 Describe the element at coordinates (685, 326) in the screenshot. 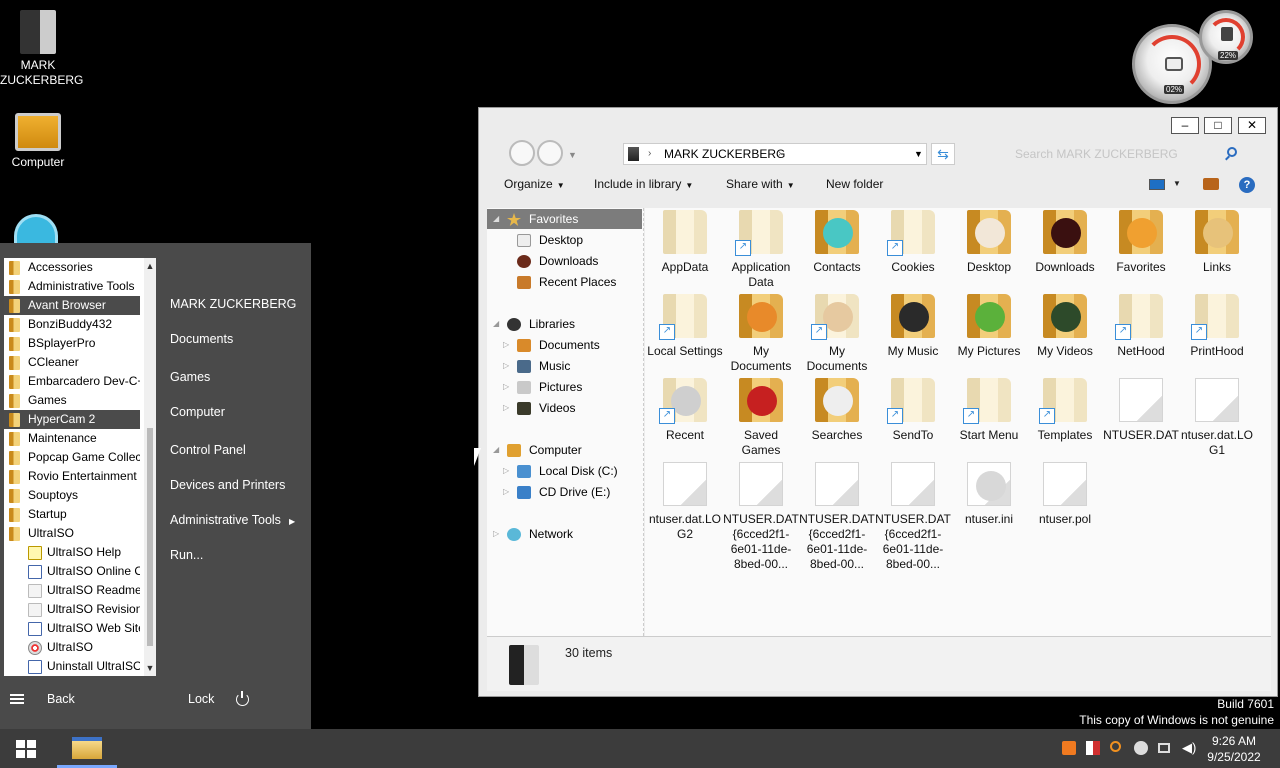

I see `file-item: Local Settings` at that location.